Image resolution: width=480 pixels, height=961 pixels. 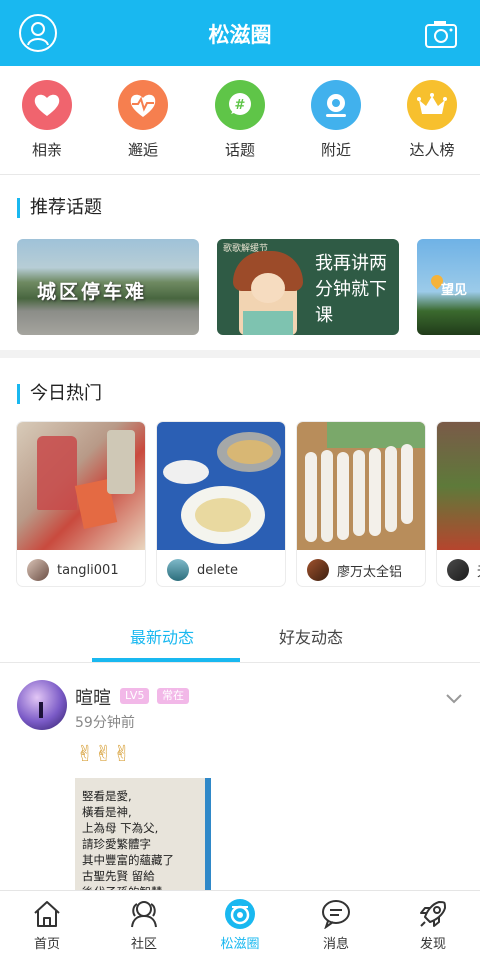 I want to click on topic-card: 望见, so click(x=448, y=287).